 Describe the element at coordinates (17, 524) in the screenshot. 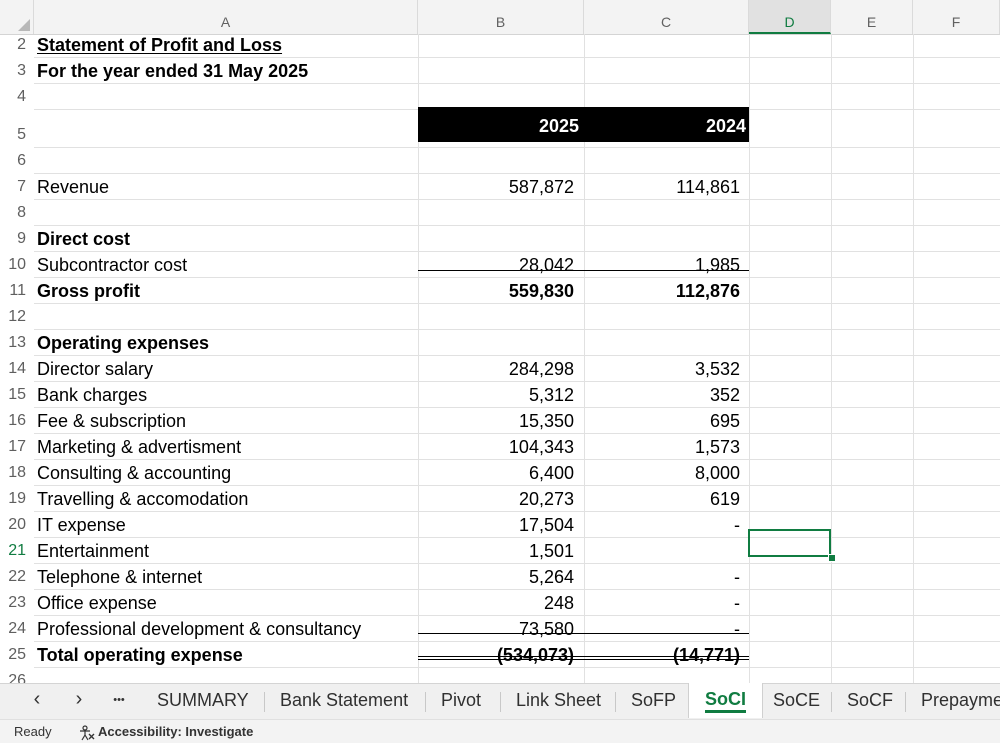

I see `row-header: 20` at that location.